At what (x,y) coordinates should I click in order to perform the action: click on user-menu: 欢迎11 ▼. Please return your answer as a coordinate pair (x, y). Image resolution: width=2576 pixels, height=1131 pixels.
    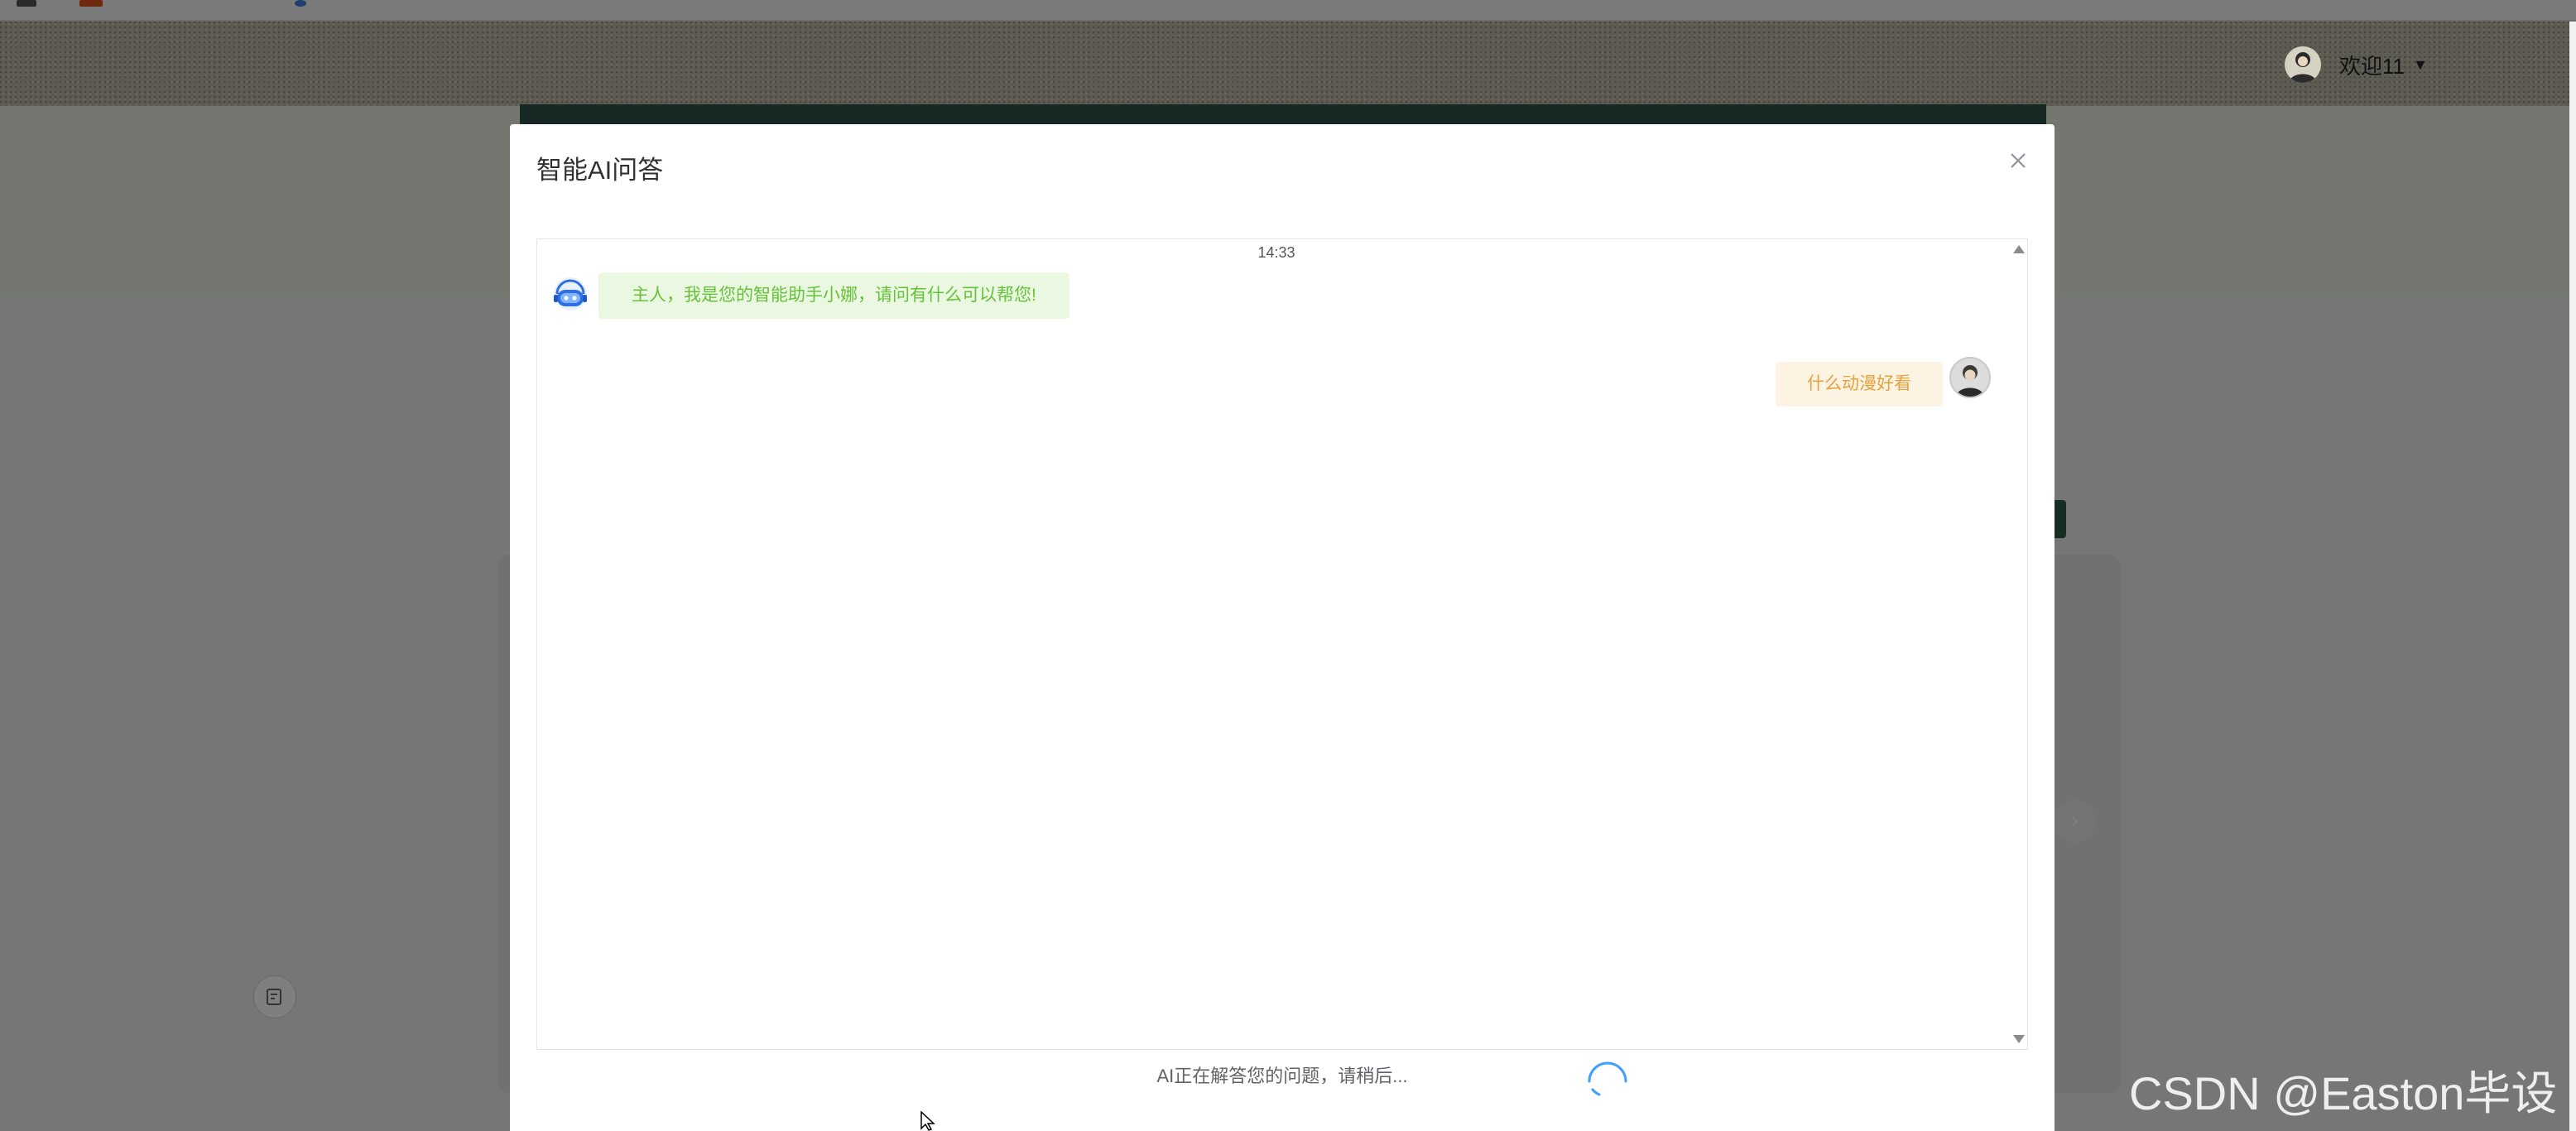
    Looking at the image, I should click on (2356, 64).